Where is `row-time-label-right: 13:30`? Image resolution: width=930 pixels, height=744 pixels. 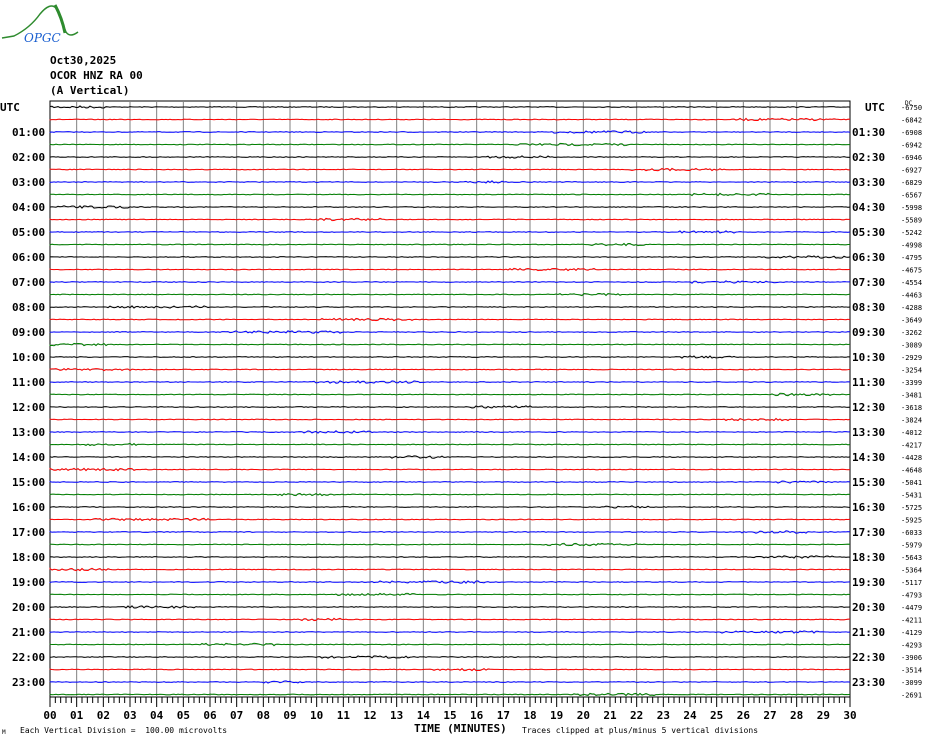
row-time-label-right: 13:30 is located at coordinates (868, 432).